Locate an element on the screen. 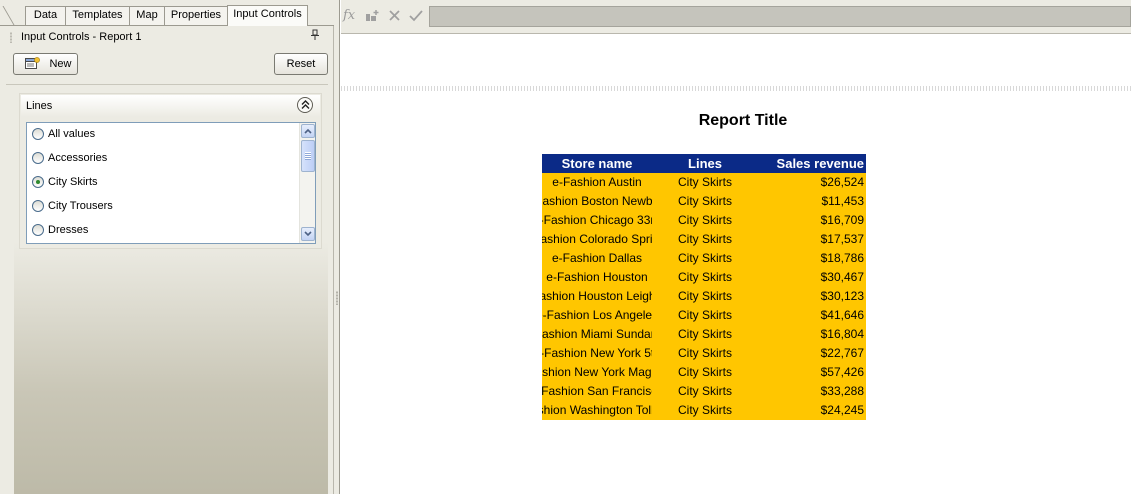  cell-store-name: e-Fashion Miami Sundance is located at coordinates (597, 334).